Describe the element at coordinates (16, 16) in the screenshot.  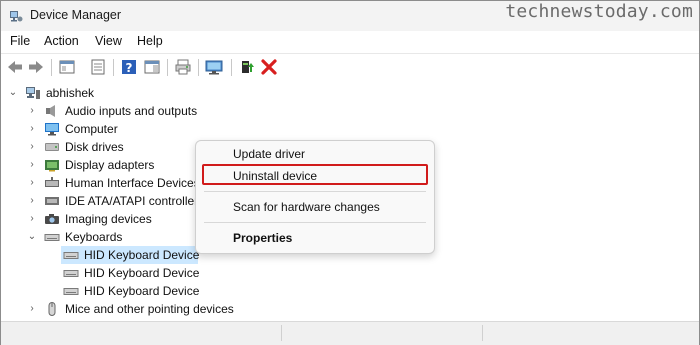
I see `device-manager-icon` at that location.